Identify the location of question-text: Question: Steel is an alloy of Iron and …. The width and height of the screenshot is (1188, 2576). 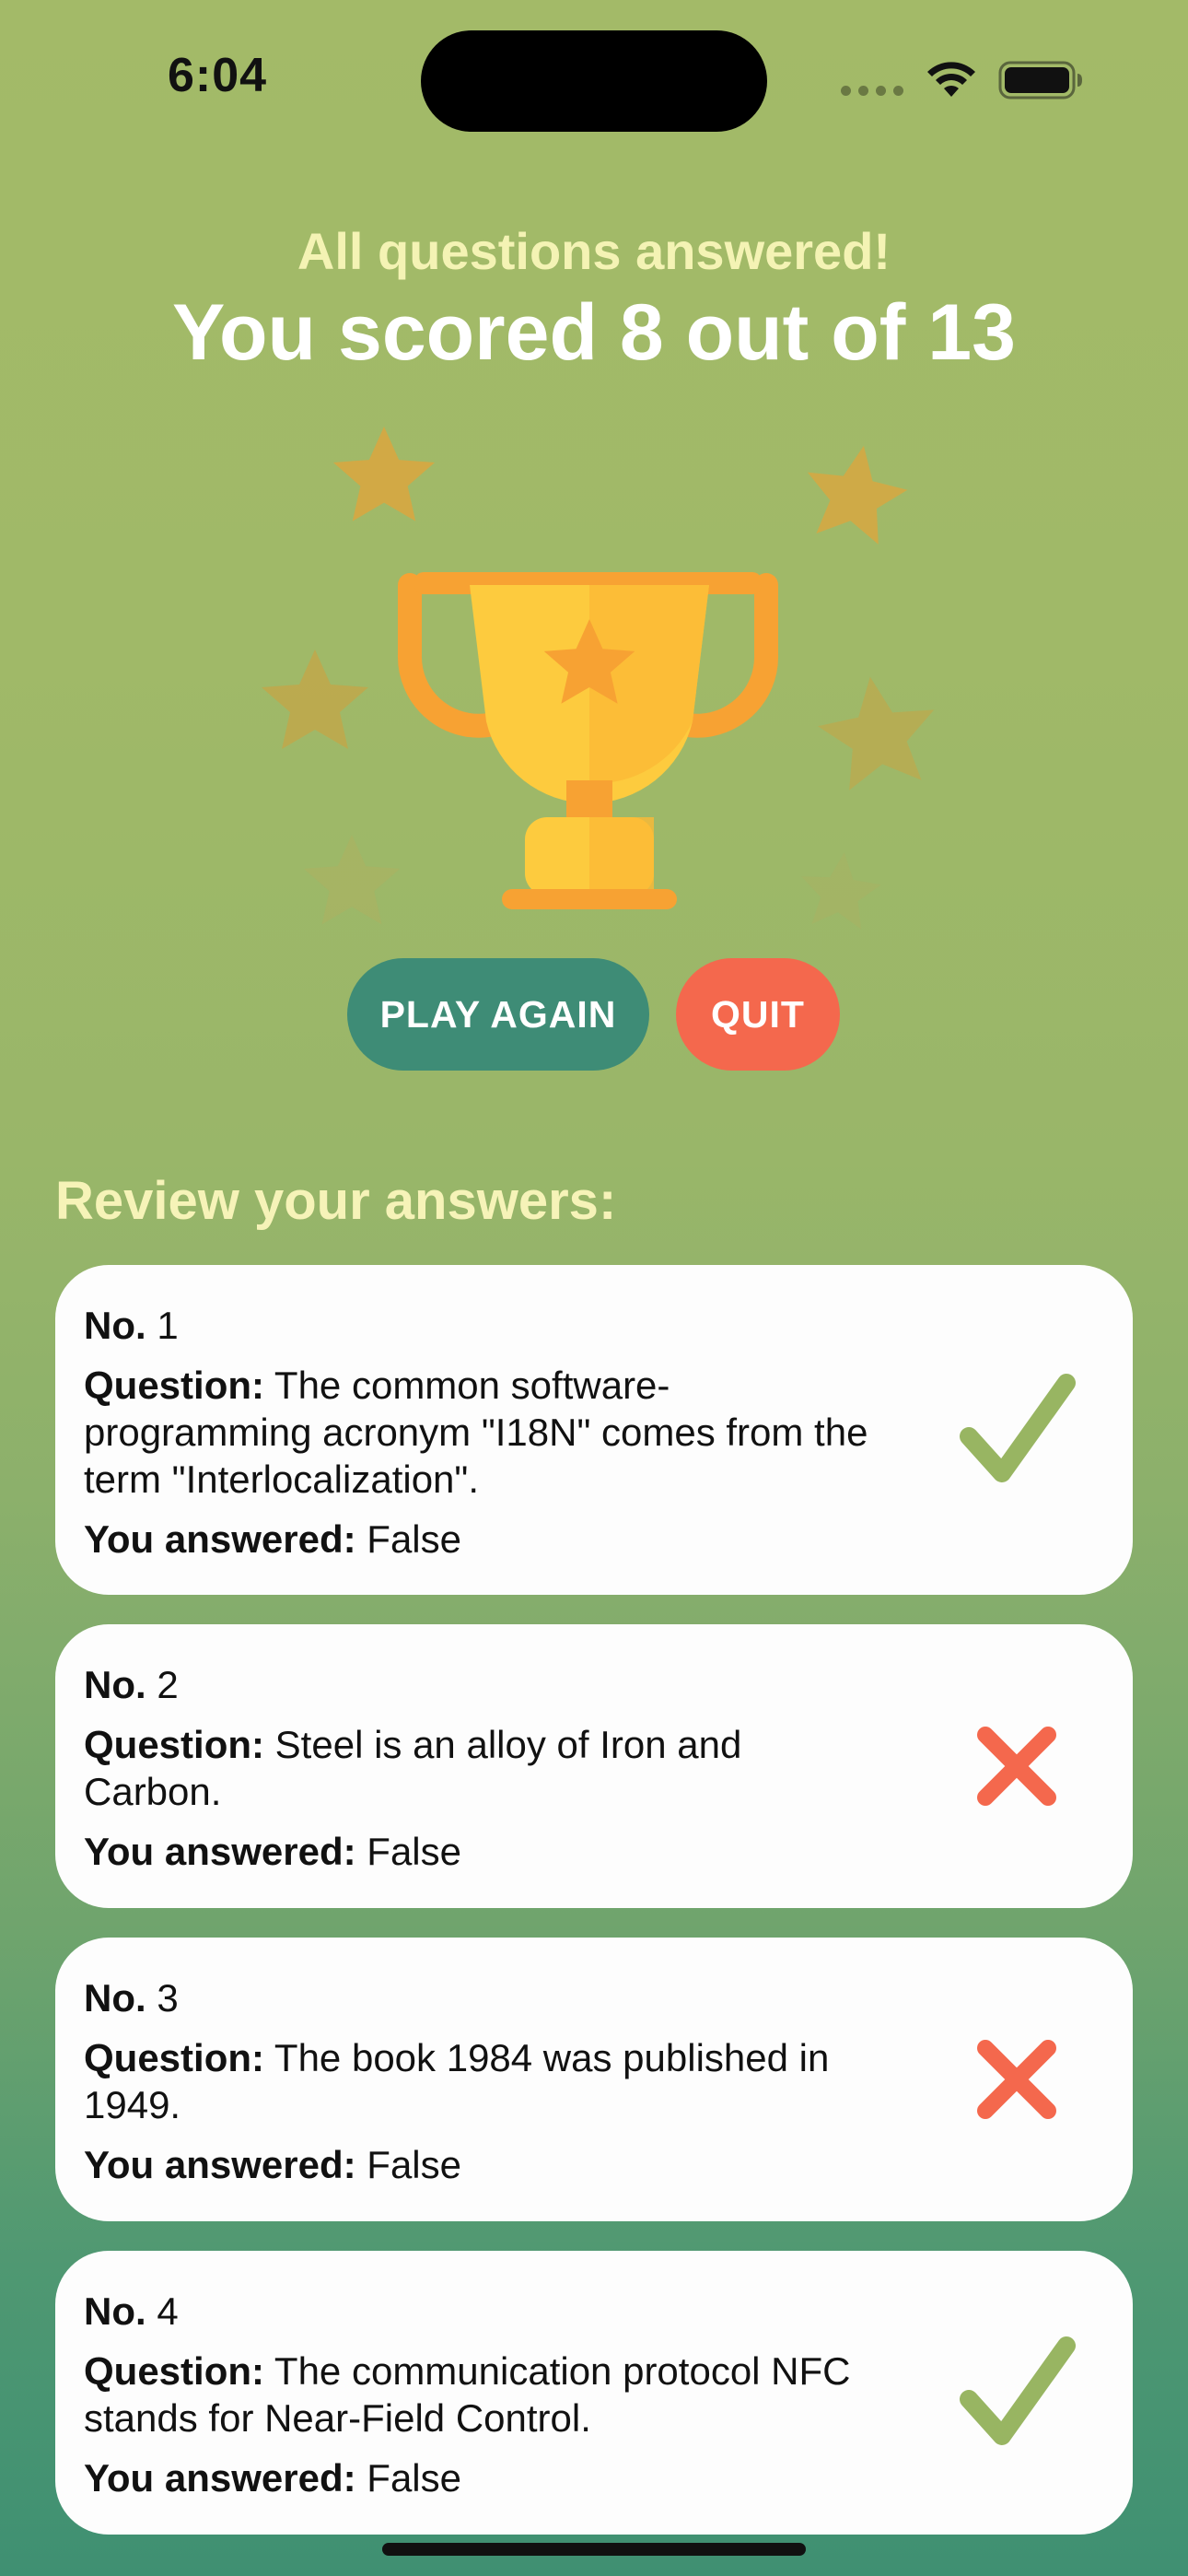
(413, 1768).